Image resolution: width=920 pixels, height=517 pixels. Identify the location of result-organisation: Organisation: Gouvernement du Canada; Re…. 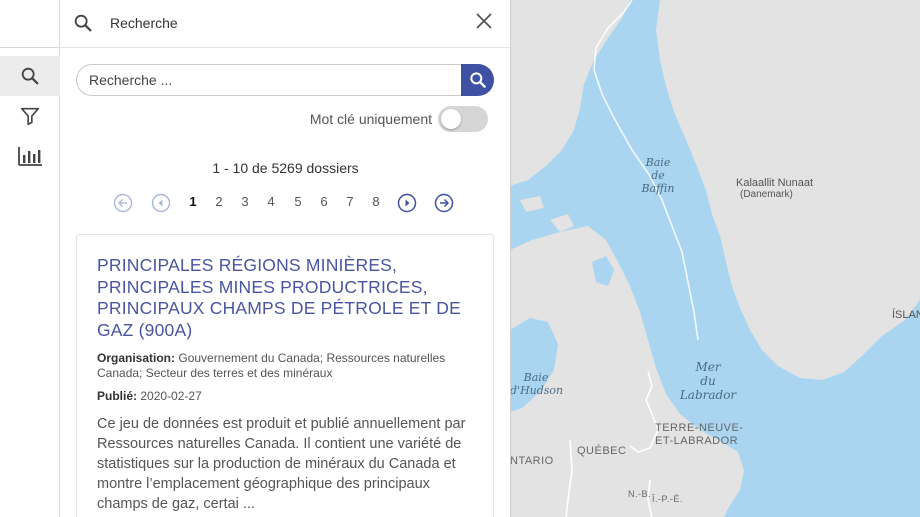
(287, 366).